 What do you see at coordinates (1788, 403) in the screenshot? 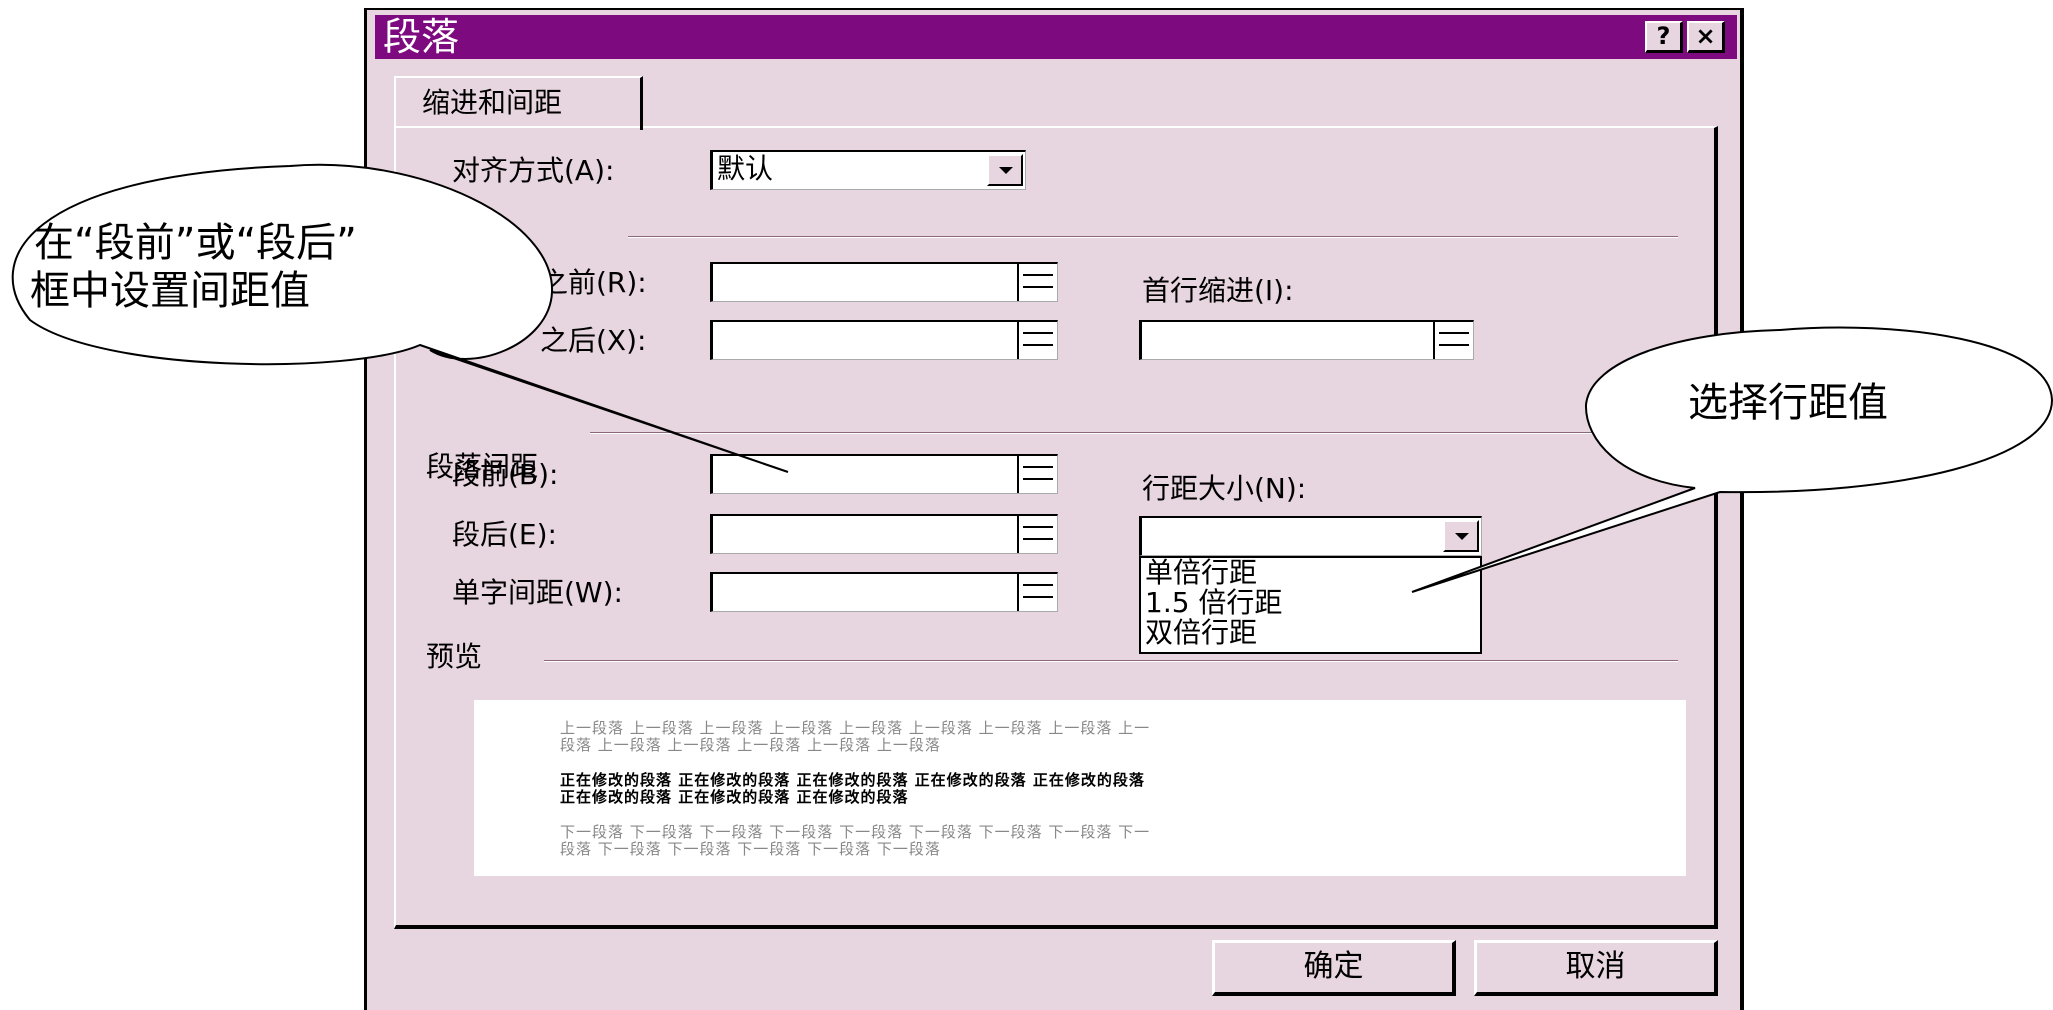
I see `right-callout-text: 选择行距值` at bounding box center [1788, 403].